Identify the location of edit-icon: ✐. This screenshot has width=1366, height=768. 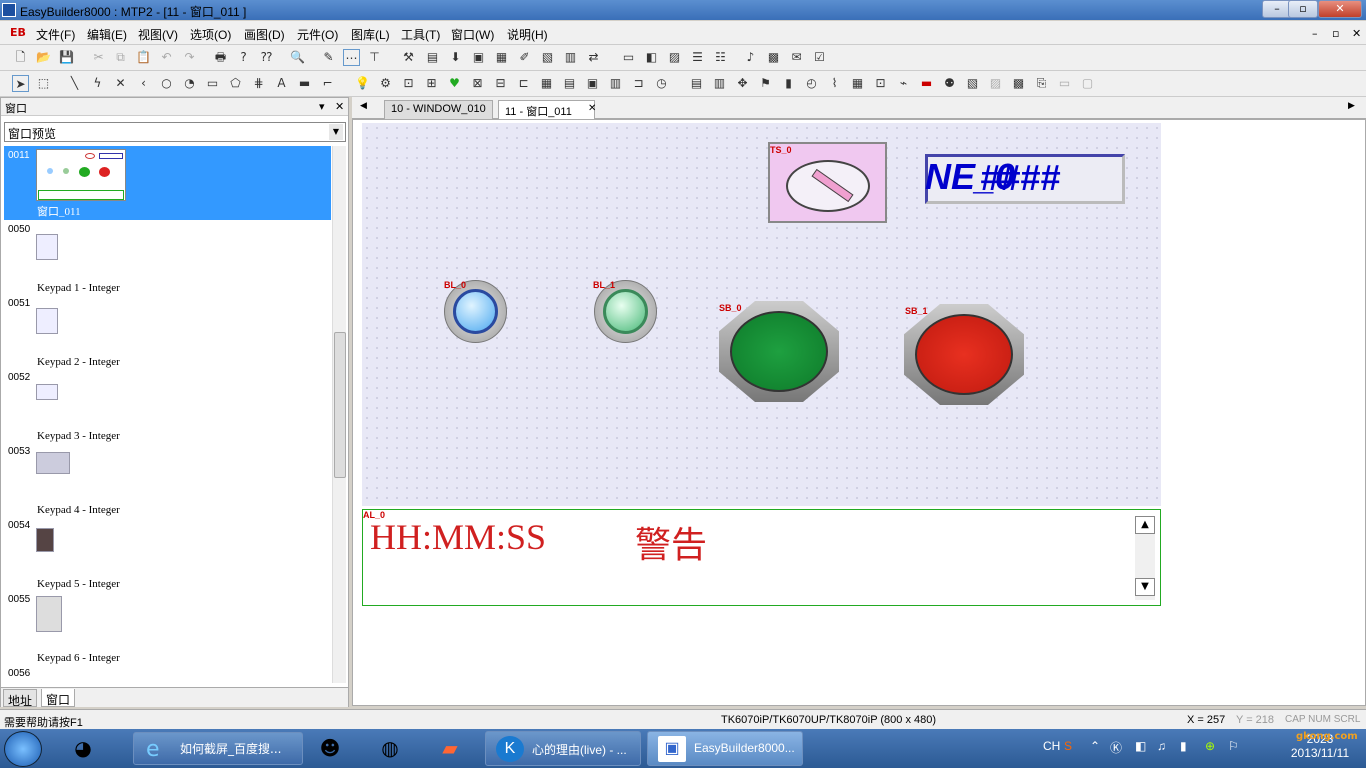
(524, 57).